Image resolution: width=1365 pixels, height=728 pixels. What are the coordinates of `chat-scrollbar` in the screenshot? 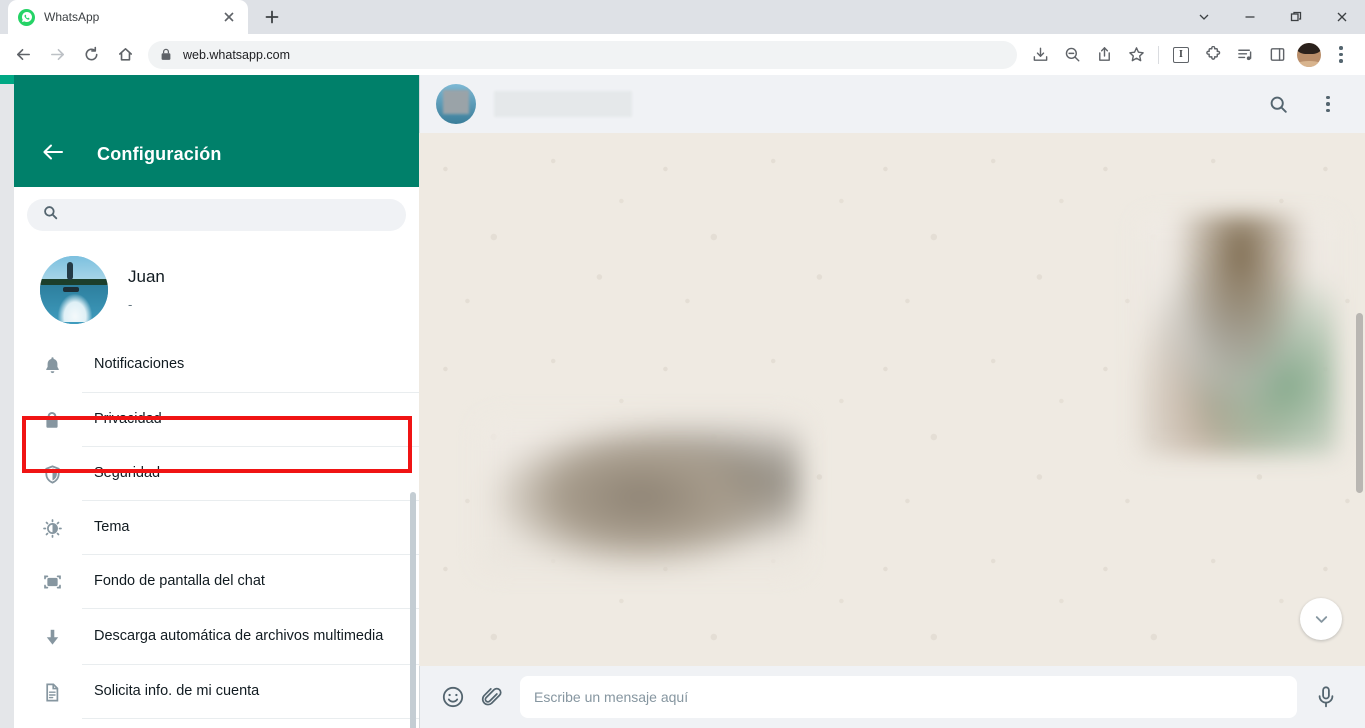 It's located at (1359, 399).